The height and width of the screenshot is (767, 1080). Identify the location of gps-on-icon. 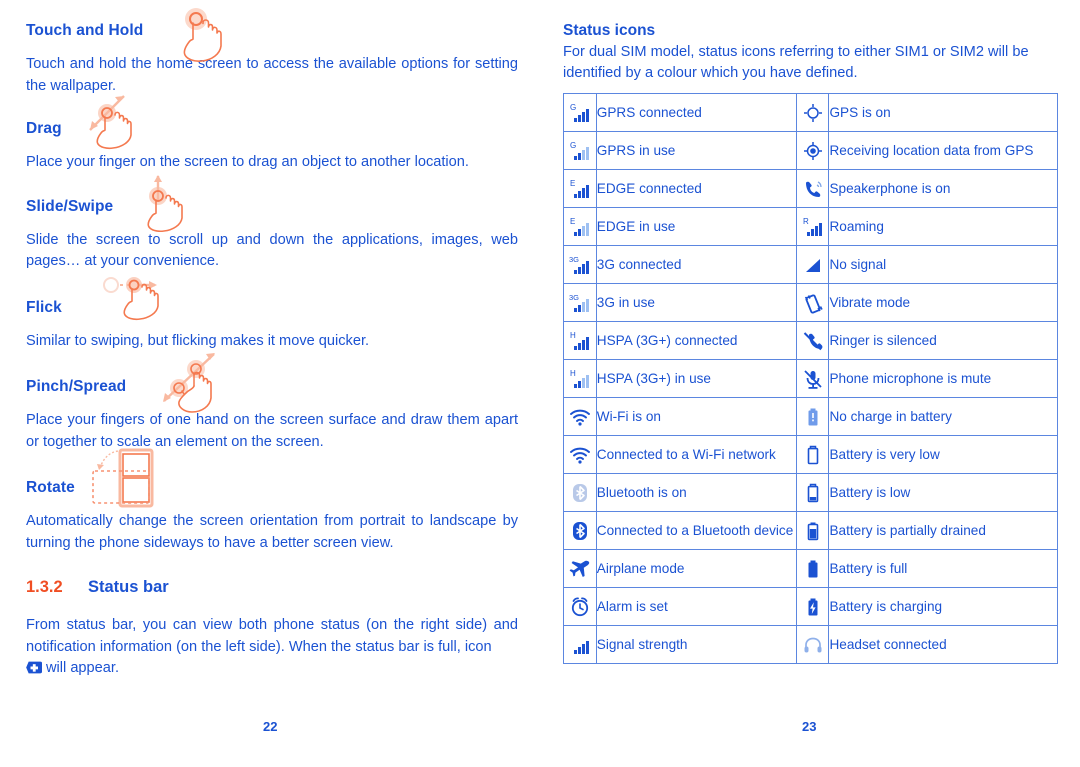
(812, 112).